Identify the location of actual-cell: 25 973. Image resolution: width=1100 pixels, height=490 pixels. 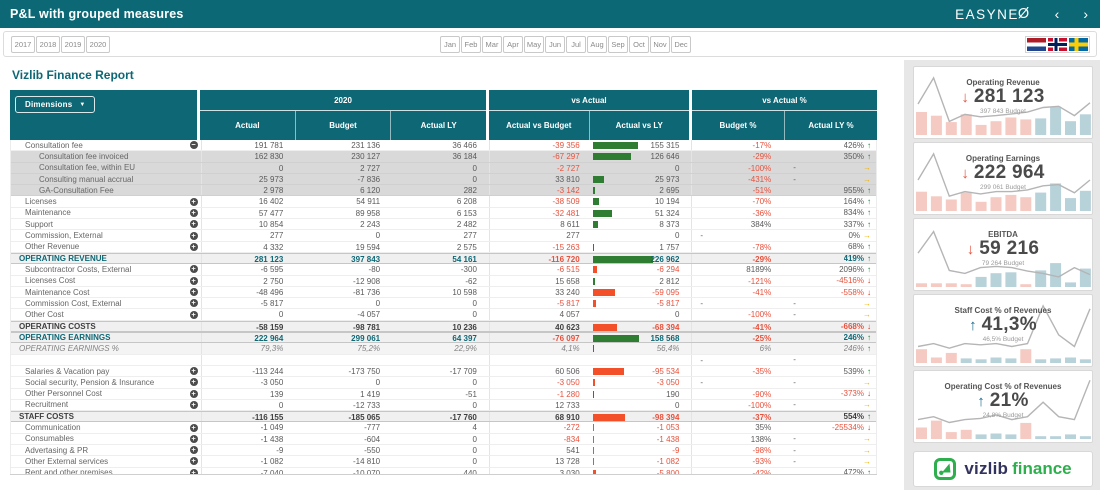
(248, 179).